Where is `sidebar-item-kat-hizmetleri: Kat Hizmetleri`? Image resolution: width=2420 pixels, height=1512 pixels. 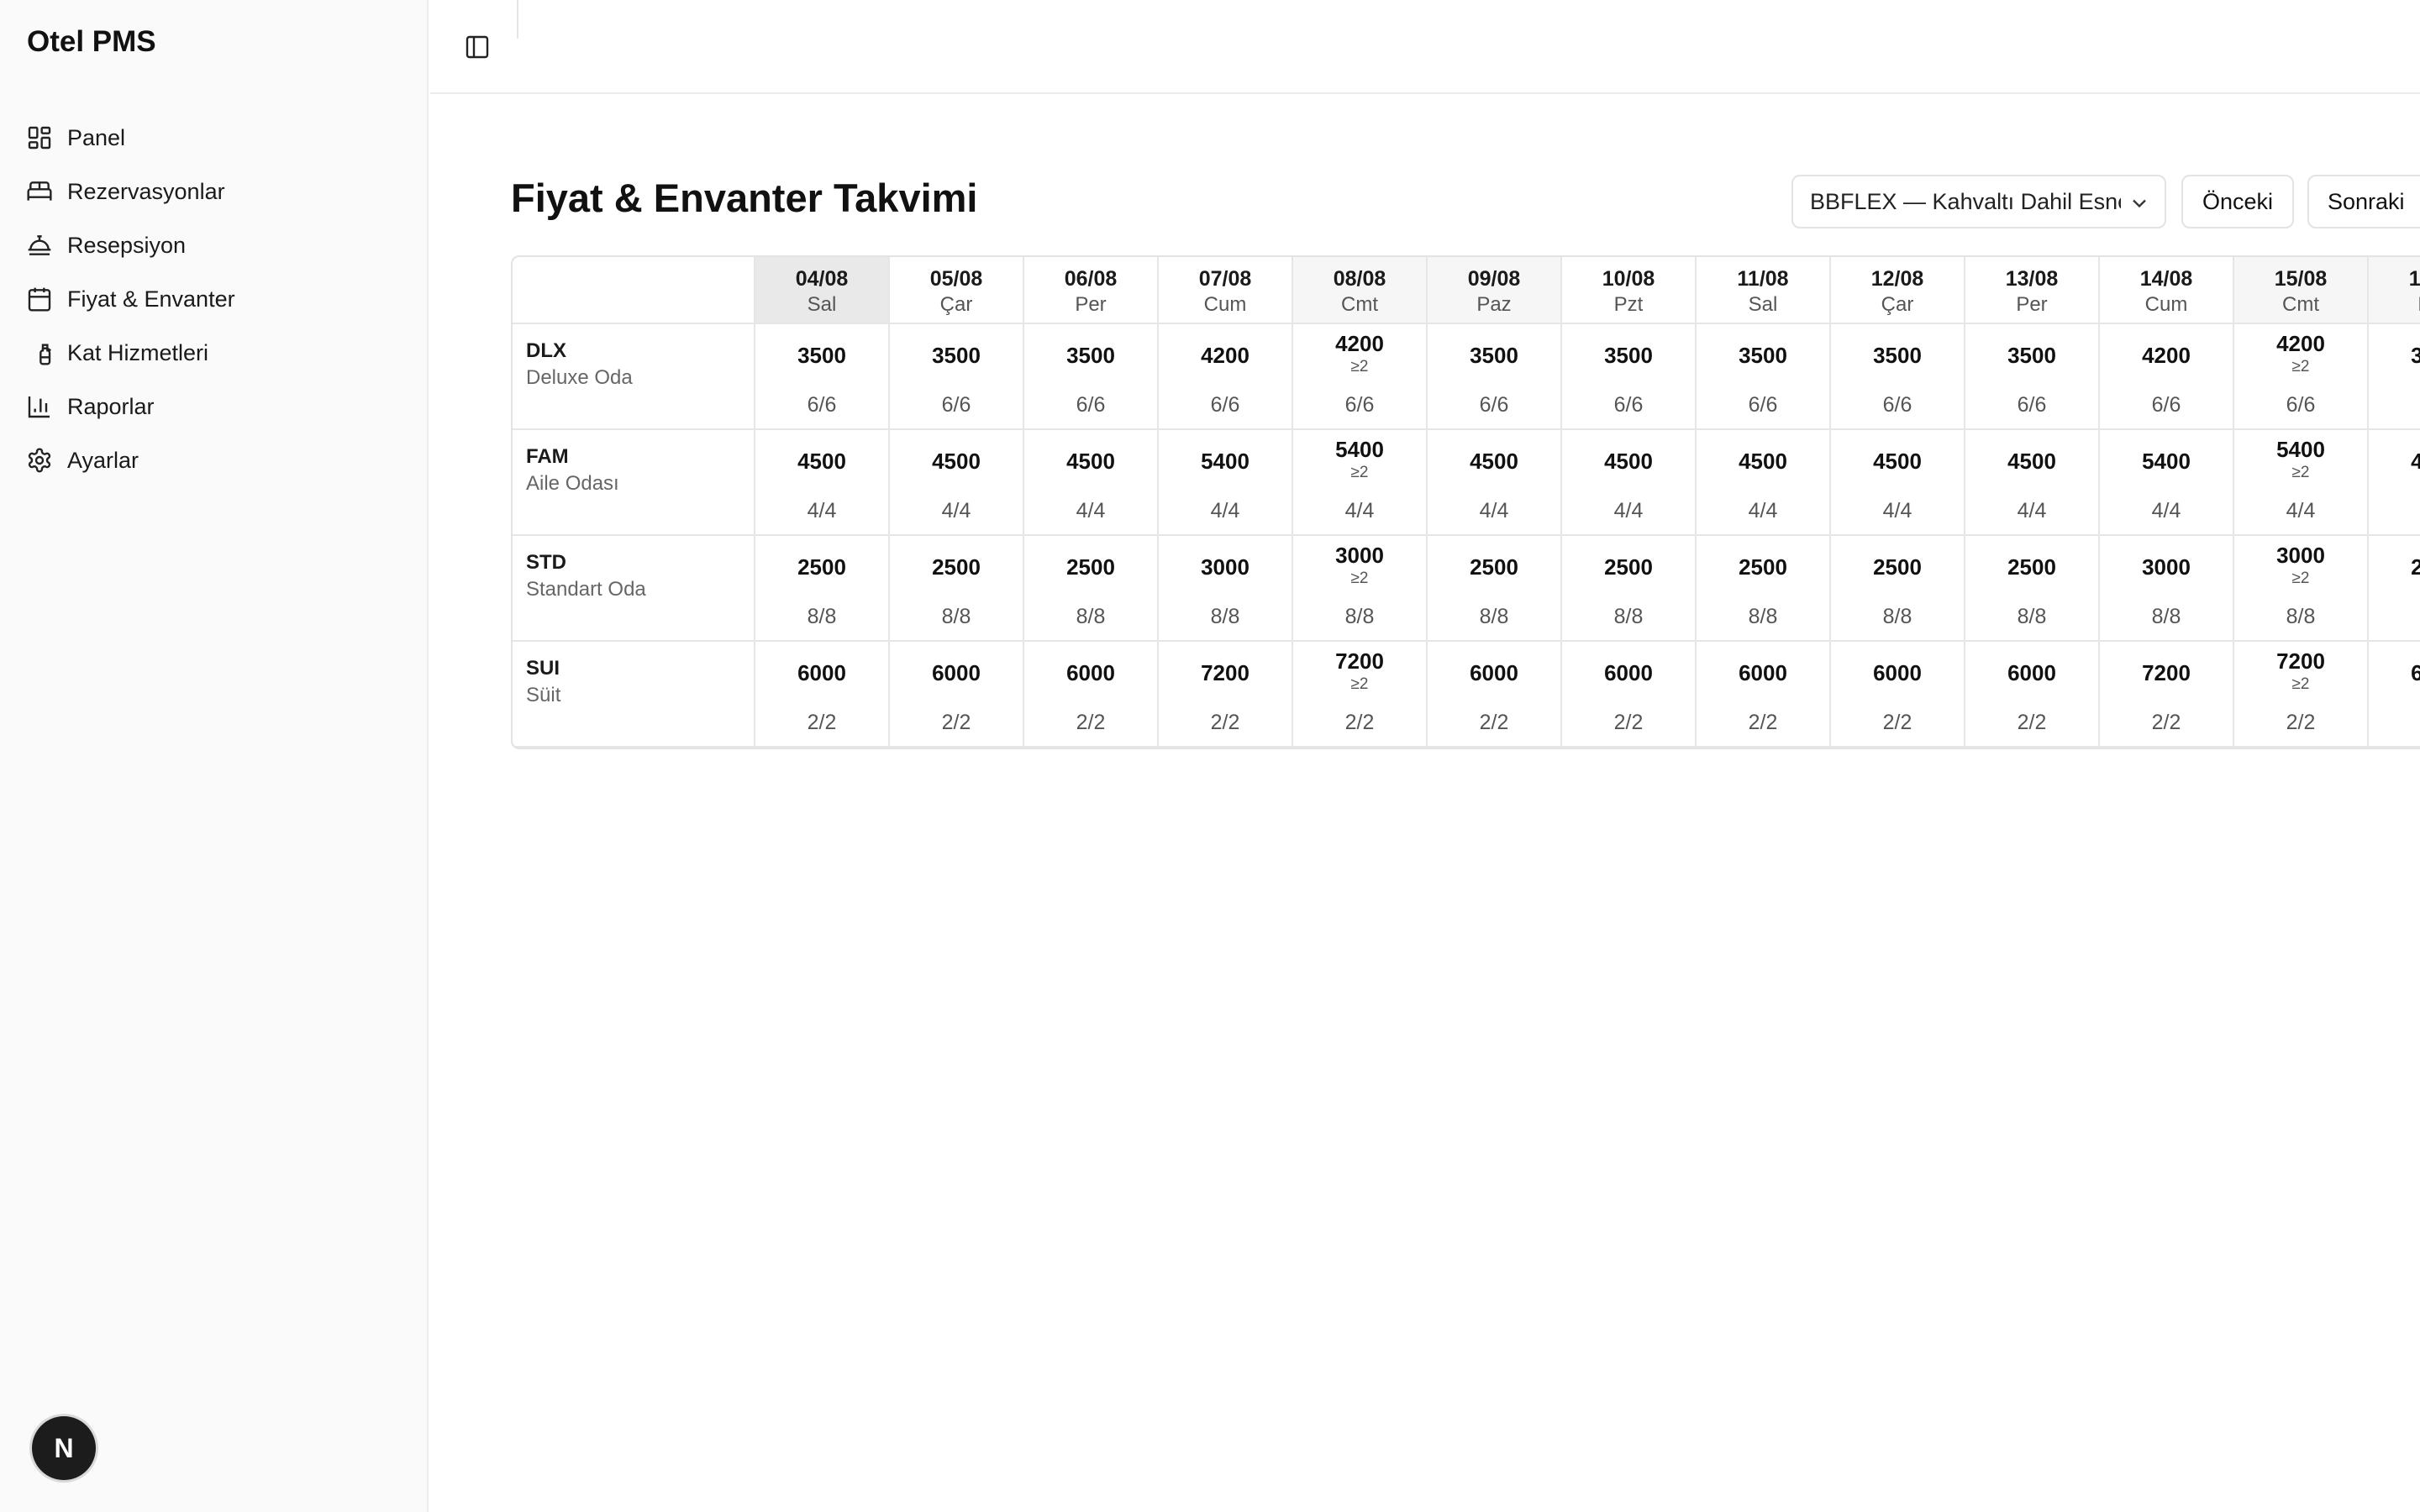
sidebar-item-kat-hizmetleri: Kat Hizmetleri is located at coordinates (214, 353).